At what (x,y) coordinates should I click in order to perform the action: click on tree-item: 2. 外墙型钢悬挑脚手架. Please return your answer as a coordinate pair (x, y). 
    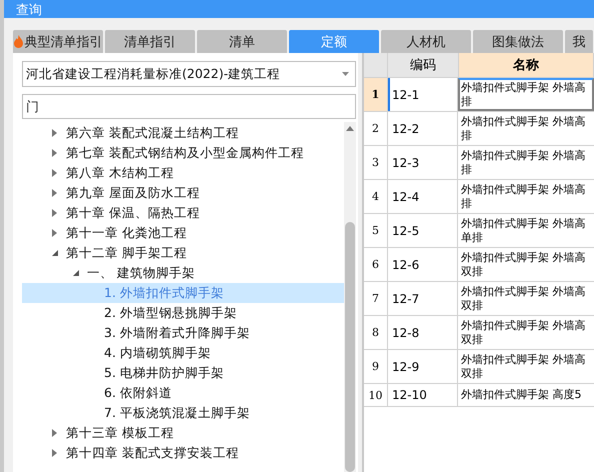
    Looking at the image, I should click on (183, 313).